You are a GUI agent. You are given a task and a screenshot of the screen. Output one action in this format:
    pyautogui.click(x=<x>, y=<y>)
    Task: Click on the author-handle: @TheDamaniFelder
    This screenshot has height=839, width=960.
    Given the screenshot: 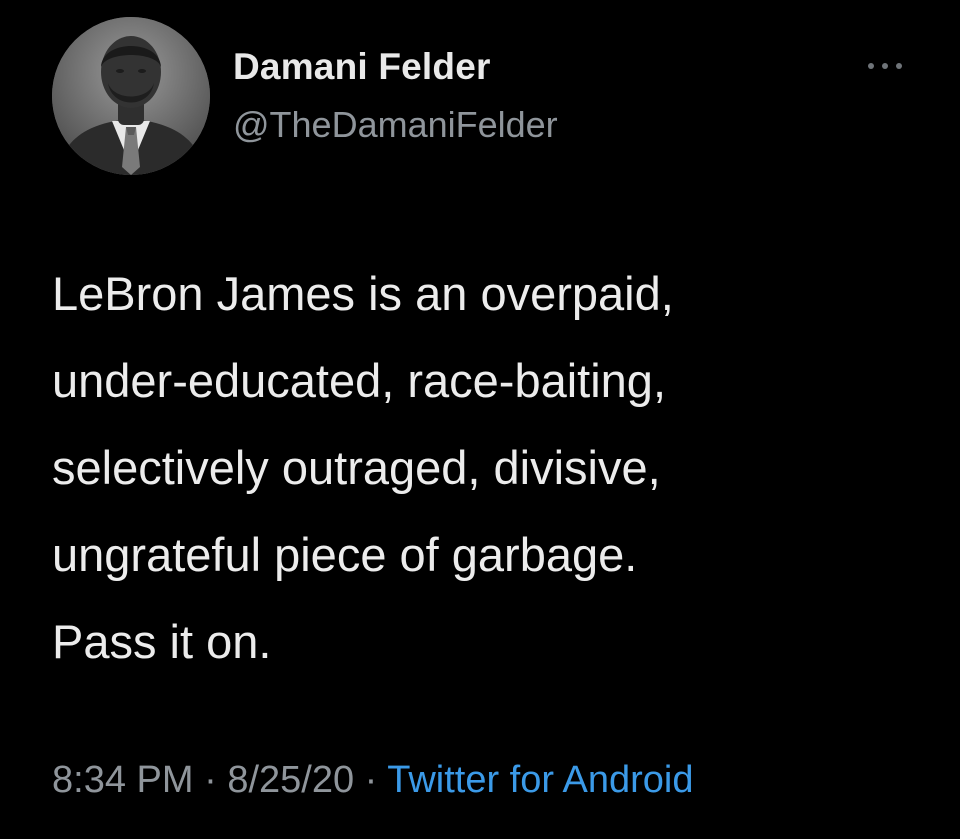 What is the action you would take?
    pyautogui.click(x=395, y=125)
    